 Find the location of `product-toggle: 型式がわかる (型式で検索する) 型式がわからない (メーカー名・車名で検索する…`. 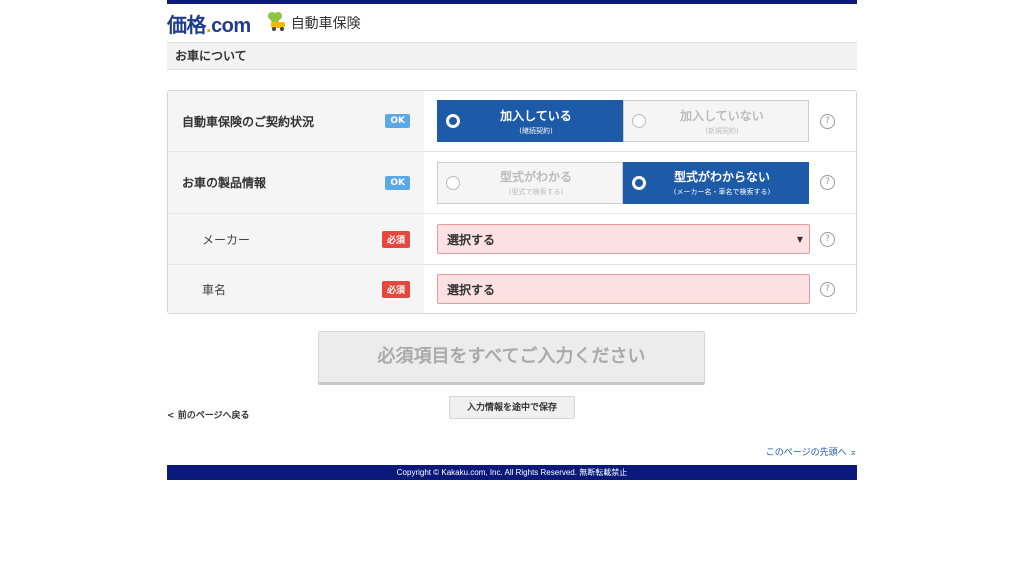

product-toggle: 型式がわかる (型式で検索する) 型式がわからない (メーカー名・車名で検索する… is located at coordinates (623, 182).